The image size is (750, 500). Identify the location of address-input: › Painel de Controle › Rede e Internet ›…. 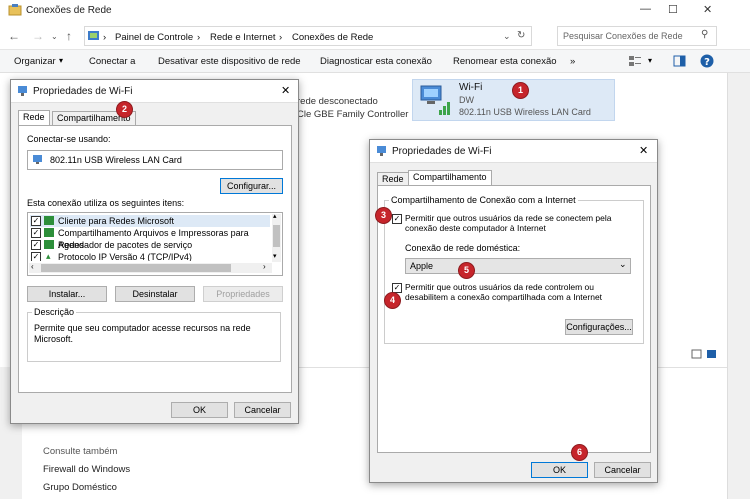
(308, 36).